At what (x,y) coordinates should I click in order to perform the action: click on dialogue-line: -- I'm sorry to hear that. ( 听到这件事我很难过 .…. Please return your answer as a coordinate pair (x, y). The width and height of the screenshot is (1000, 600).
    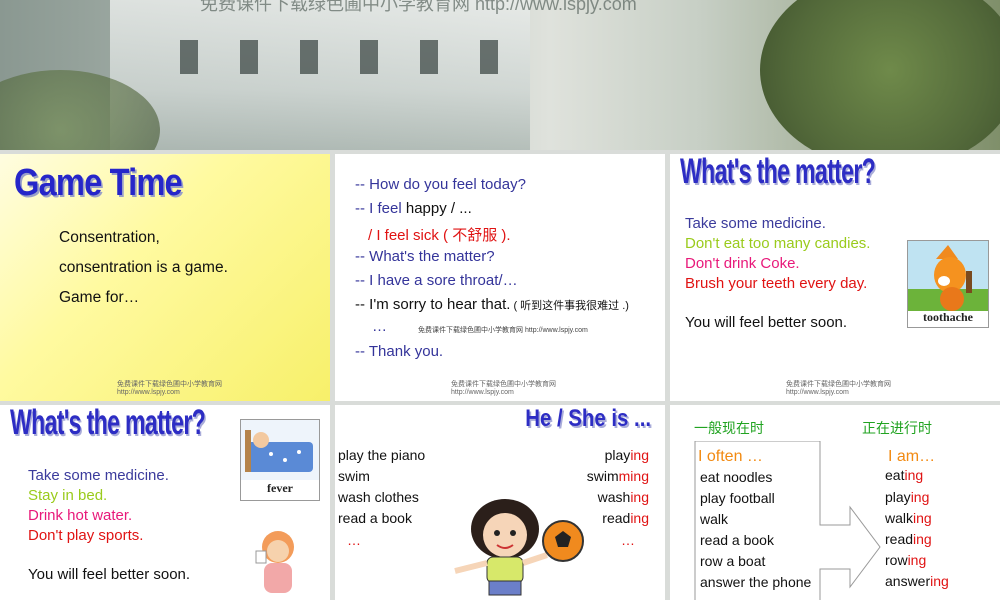
    Looking at the image, I should click on (492, 305).